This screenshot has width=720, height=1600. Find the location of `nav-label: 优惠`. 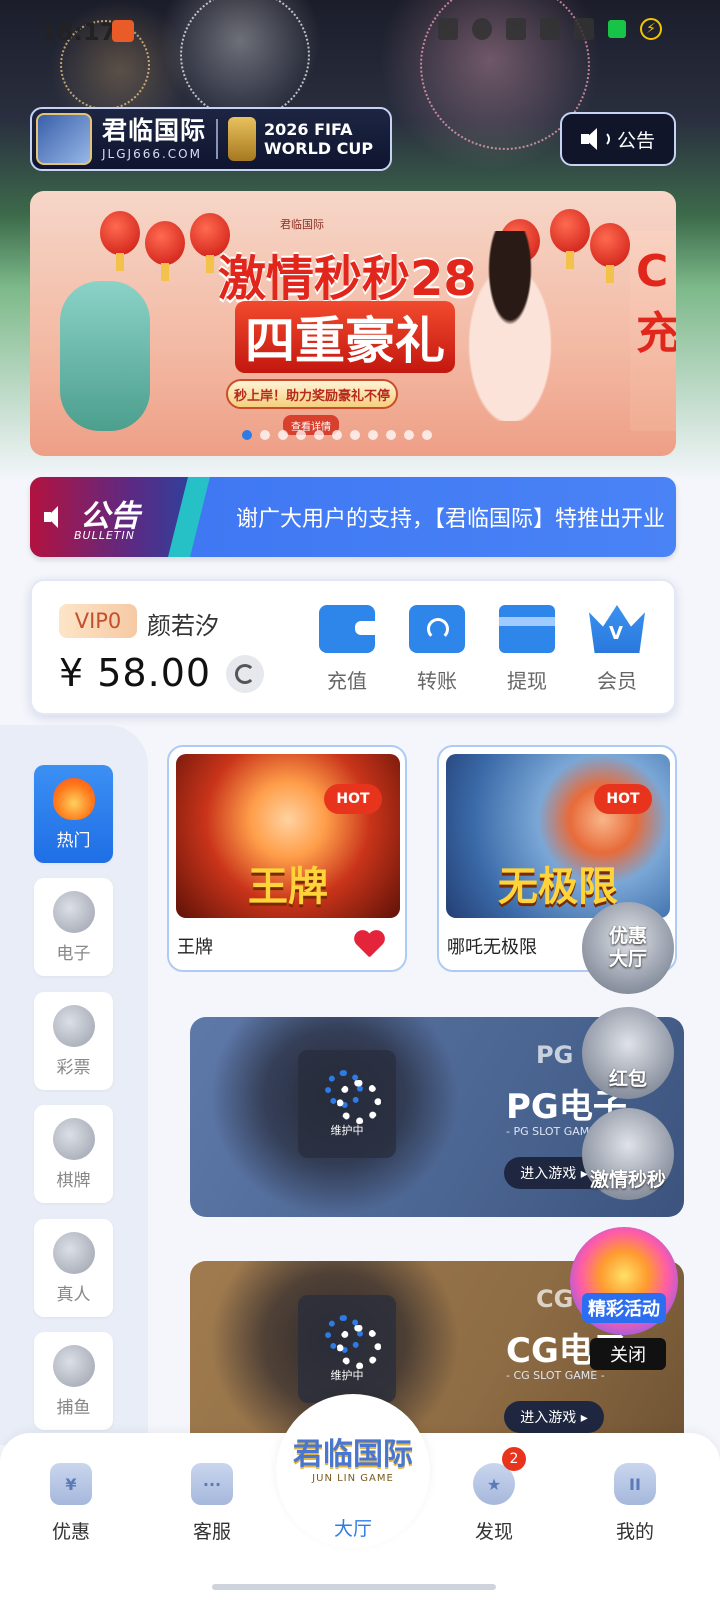

nav-label: 优惠 is located at coordinates (70, 1532).